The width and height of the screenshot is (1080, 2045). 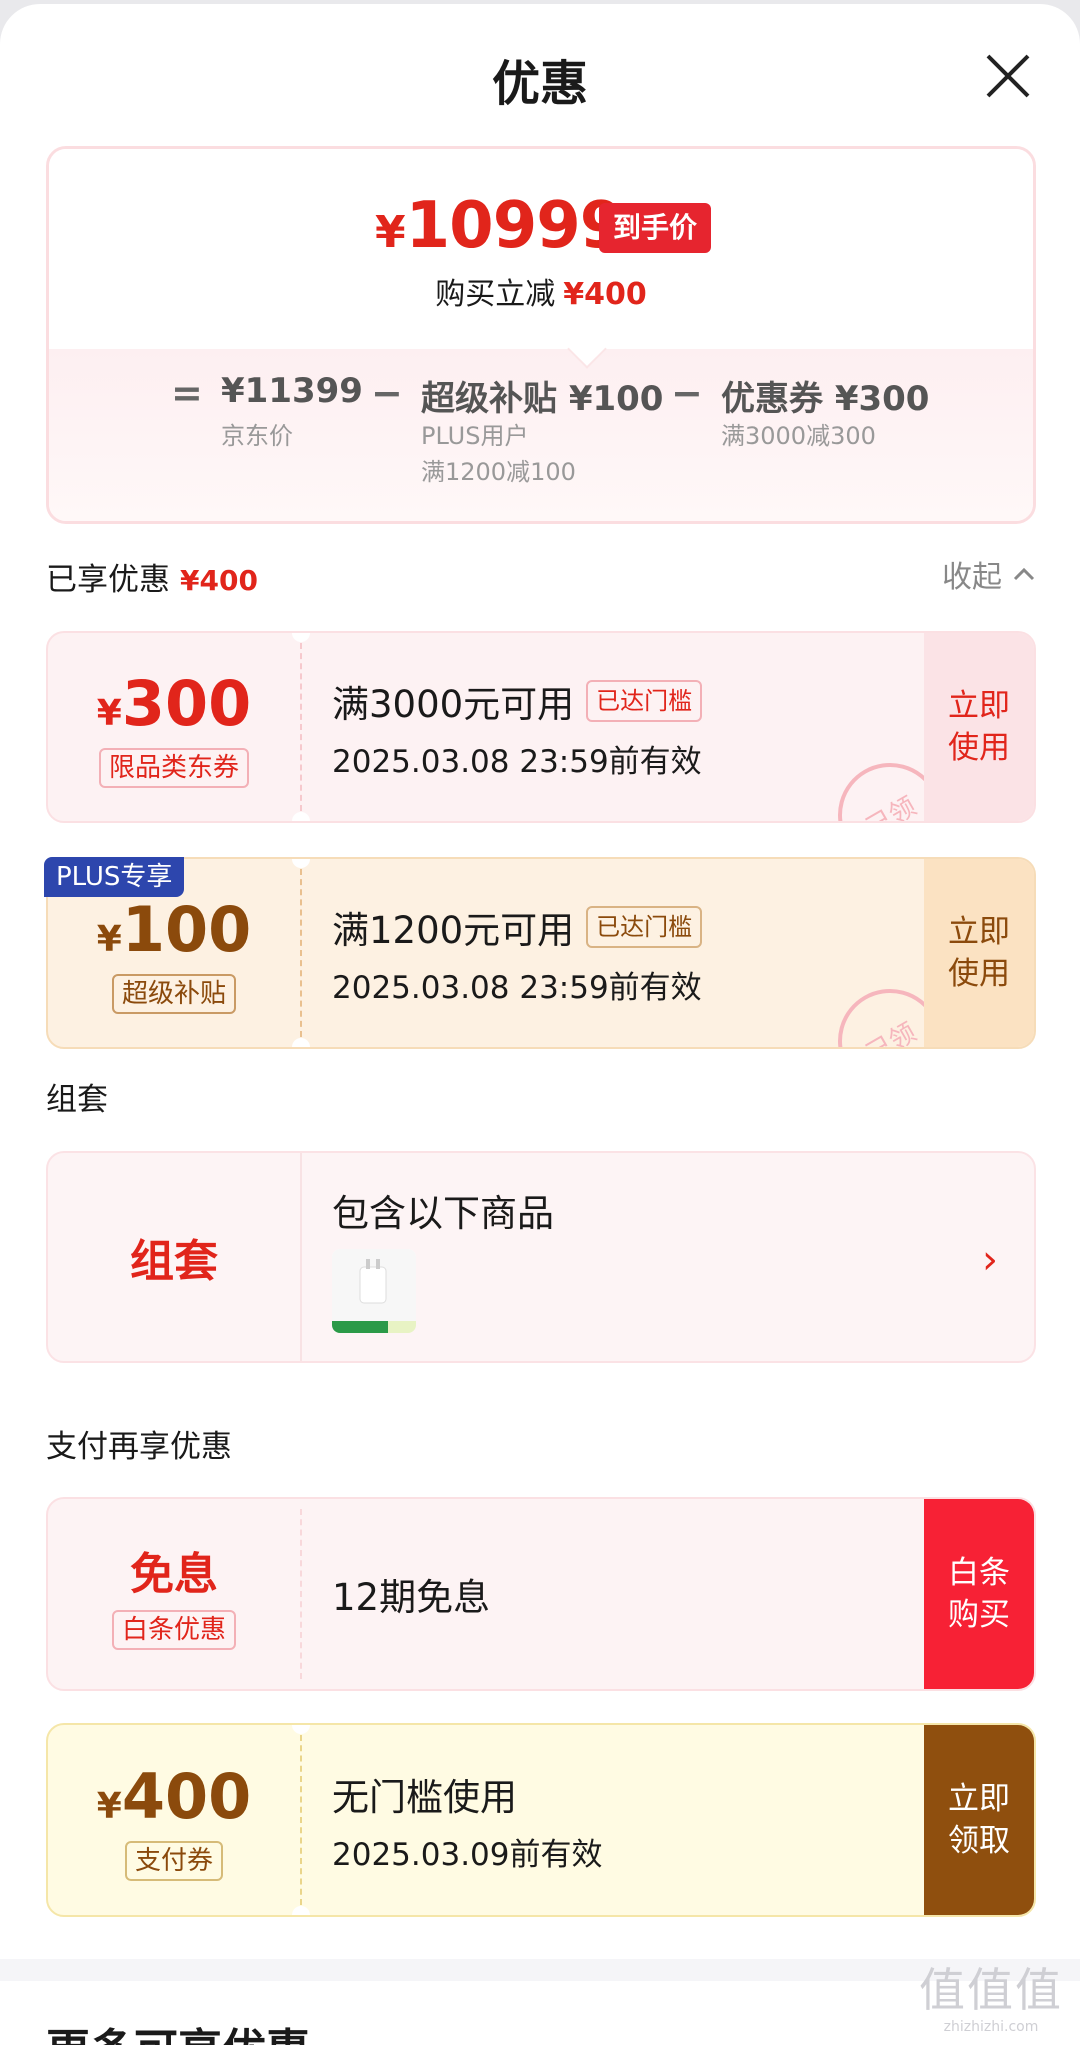 What do you see at coordinates (77, 1100) in the screenshot?
I see `bundle-section-title: 组套` at bounding box center [77, 1100].